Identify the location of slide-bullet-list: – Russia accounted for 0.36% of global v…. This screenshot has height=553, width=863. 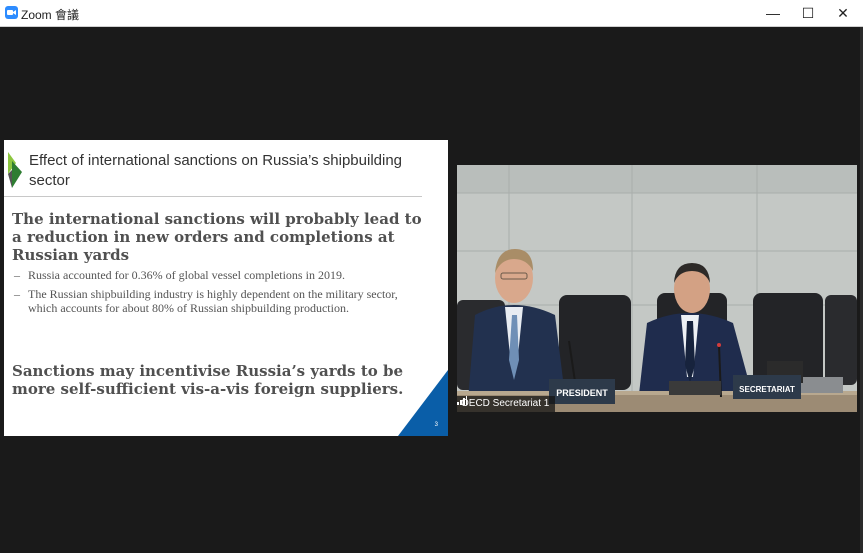
(217, 294).